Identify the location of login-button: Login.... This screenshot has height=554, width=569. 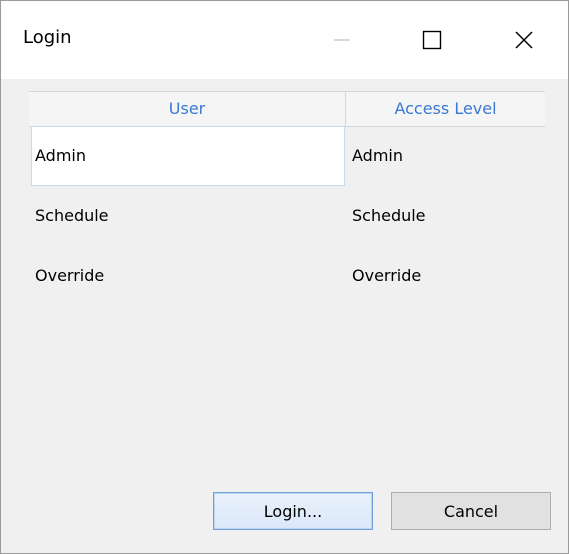
(293, 511).